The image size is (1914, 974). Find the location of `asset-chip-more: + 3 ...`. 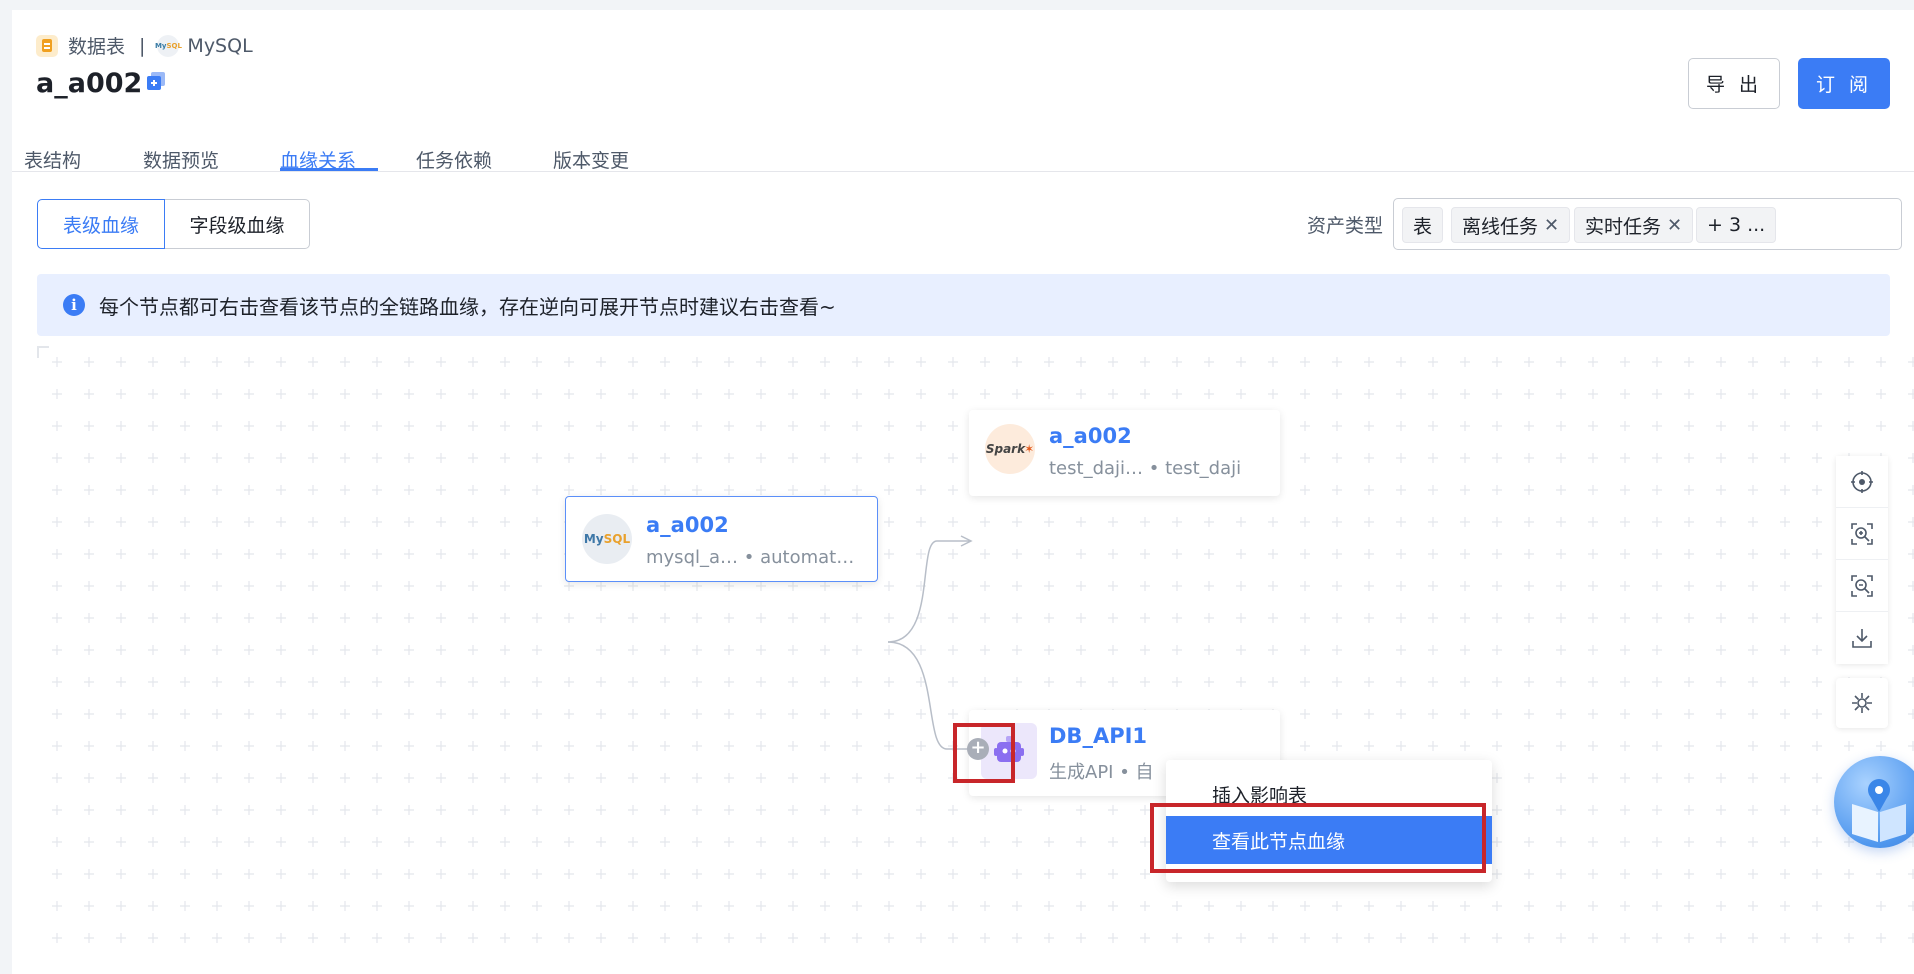

asset-chip-more: + 3 ... is located at coordinates (1736, 225).